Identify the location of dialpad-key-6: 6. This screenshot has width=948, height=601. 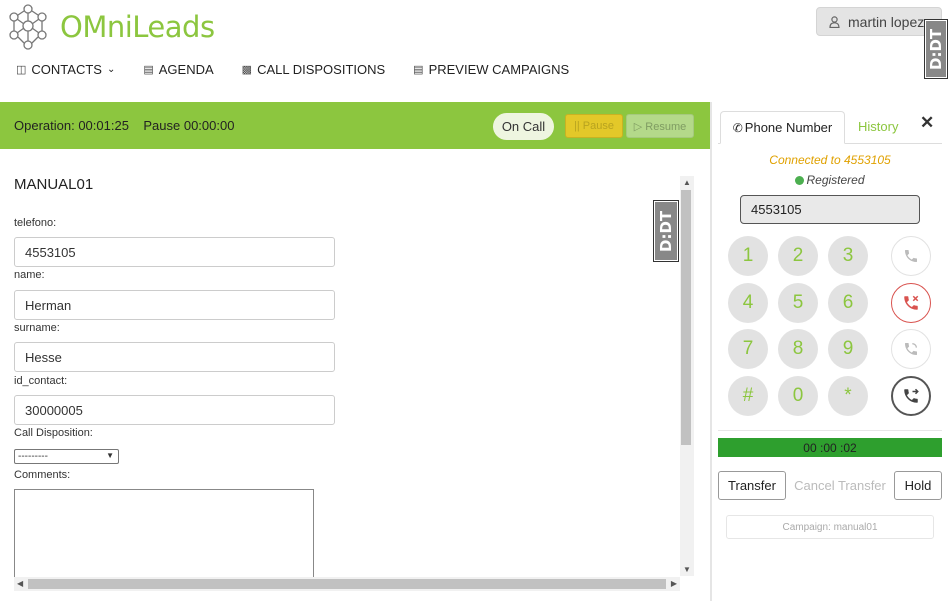
(848, 303).